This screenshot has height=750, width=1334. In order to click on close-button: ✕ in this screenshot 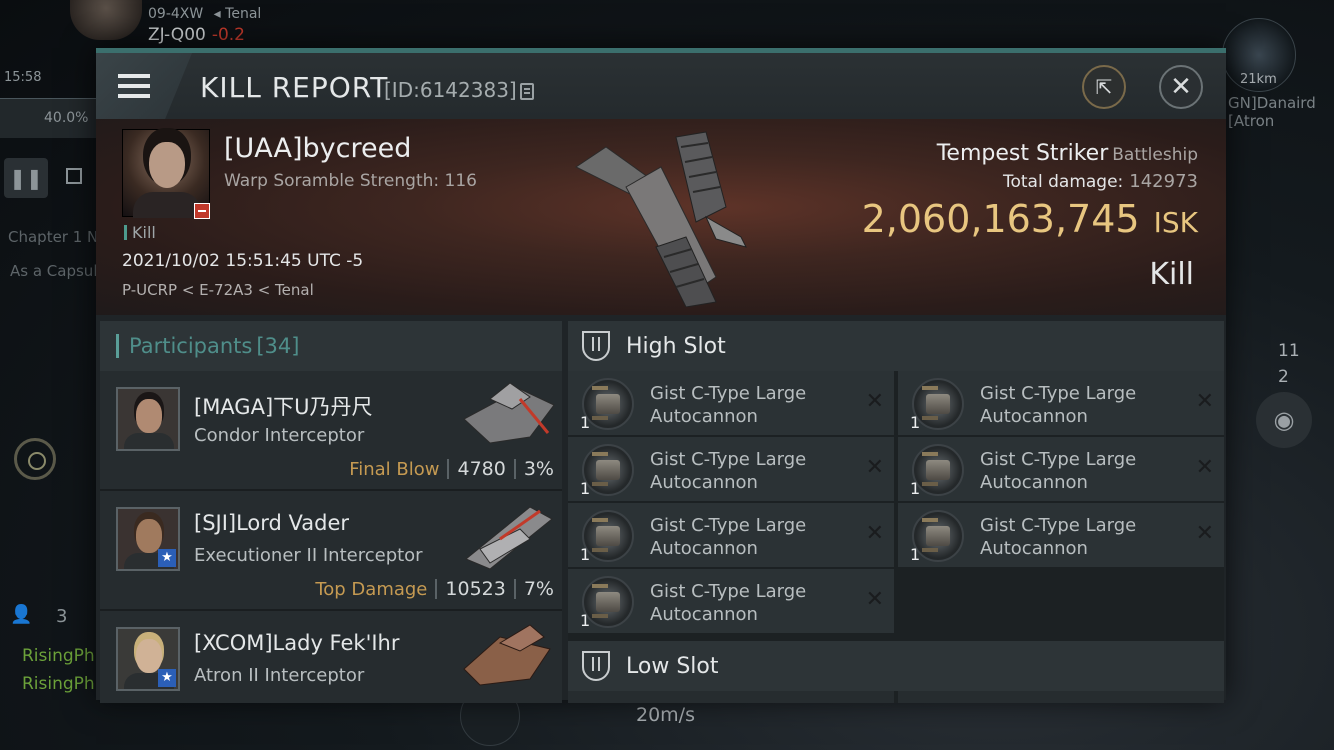, I will do `click(1181, 87)`.